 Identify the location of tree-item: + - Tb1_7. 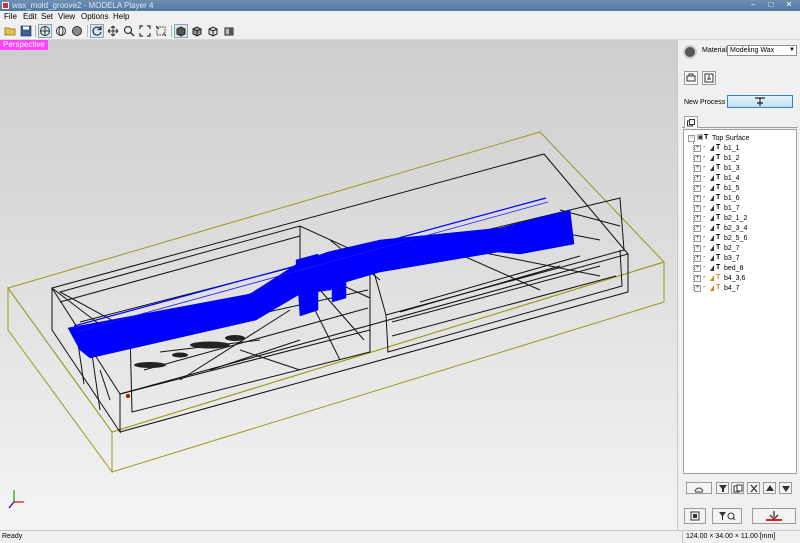
(717, 208).